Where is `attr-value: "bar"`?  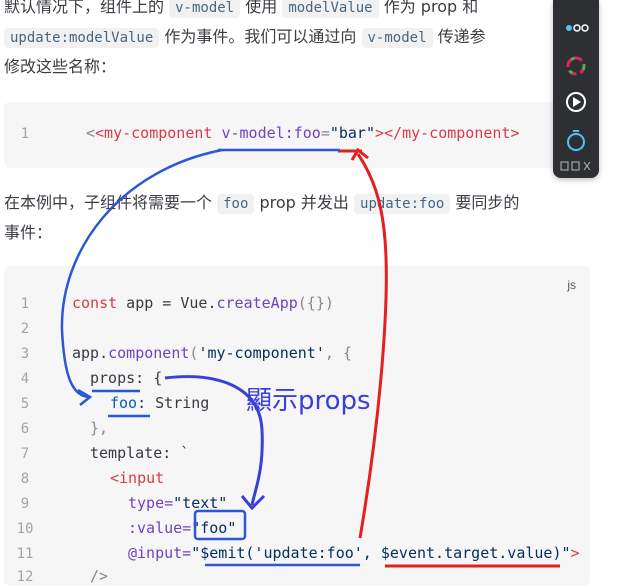 attr-value: "bar" is located at coordinates (352, 133).